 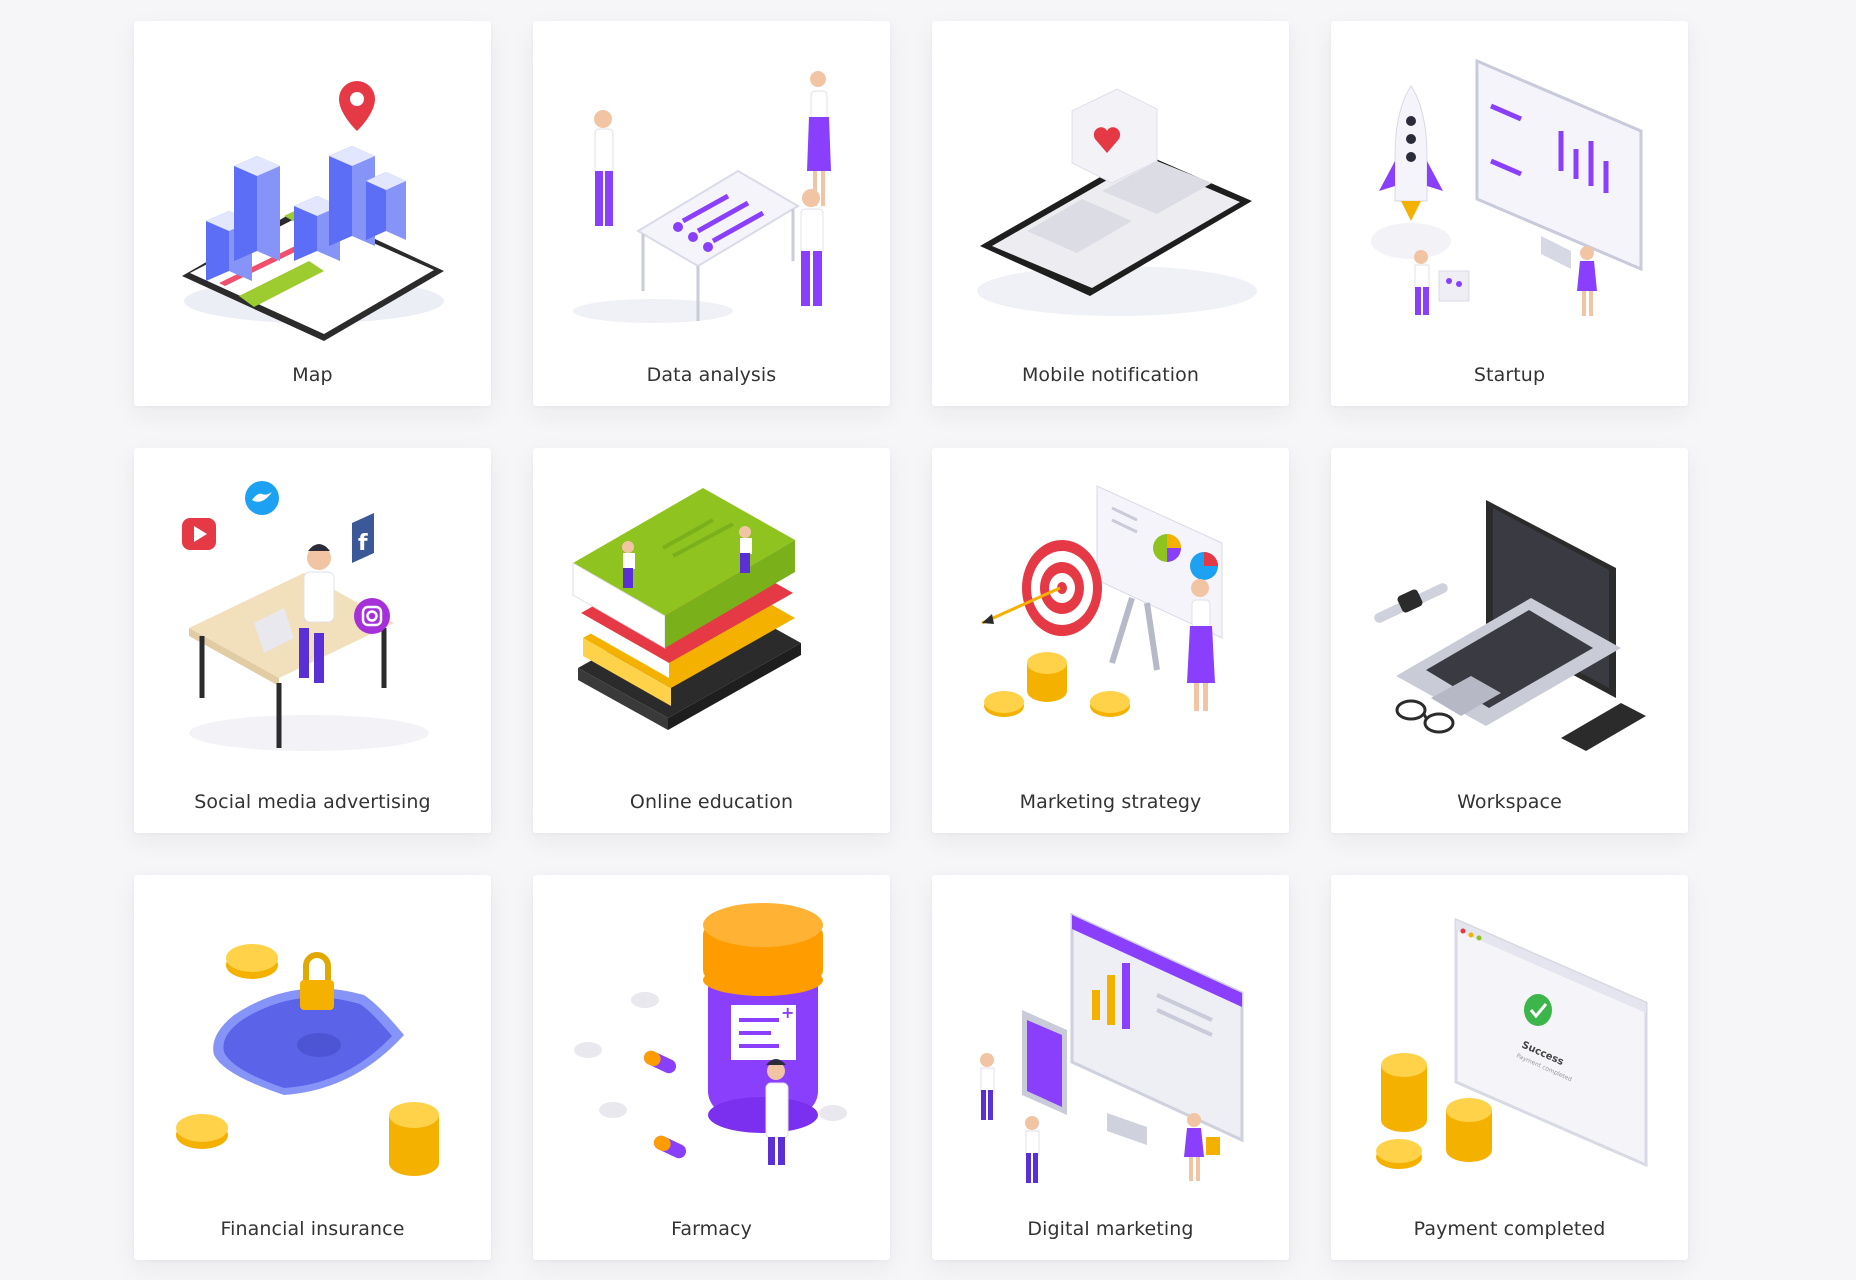 What do you see at coordinates (1509, 186) in the screenshot?
I see `rocket-startup-icon` at bounding box center [1509, 186].